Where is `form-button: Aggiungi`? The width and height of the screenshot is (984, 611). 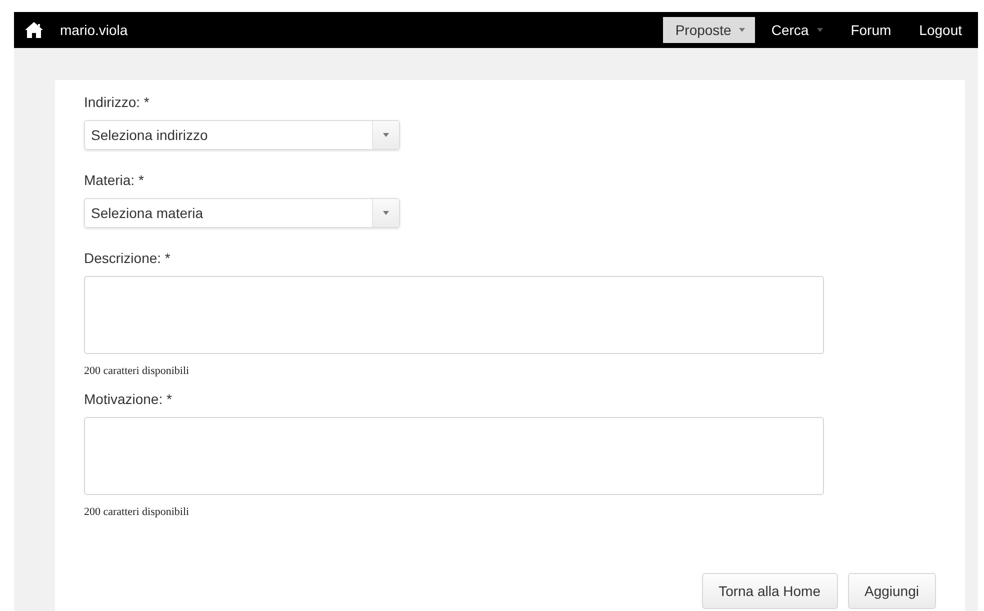
form-button: Aggiungi is located at coordinates (892, 591).